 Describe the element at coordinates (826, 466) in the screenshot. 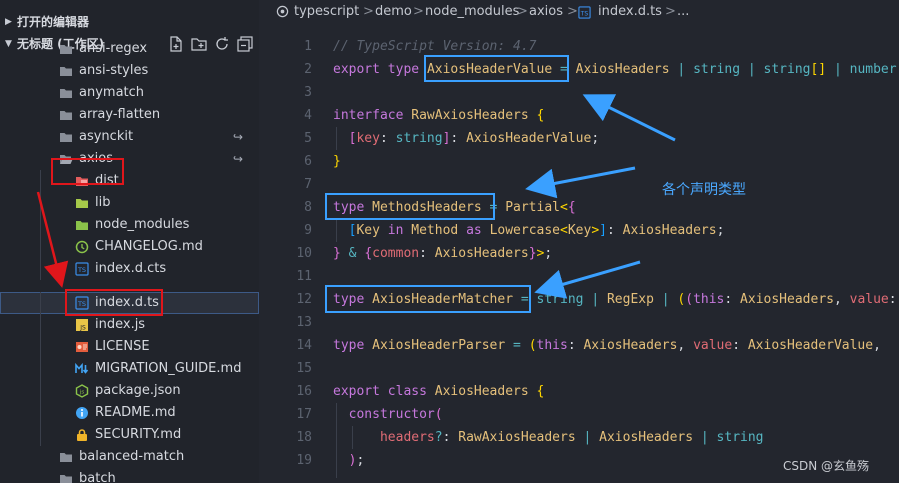

I see `watermark: CSDN @玄鱼殇` at that location.